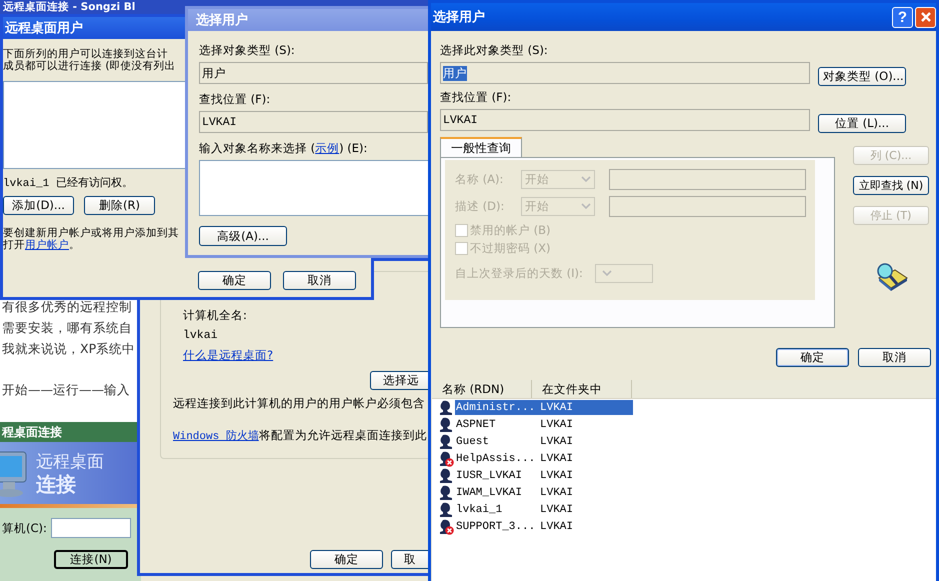  What do you see at coordinates (480, 206) in the screenshot?
I see `field-label: 描述 (D):` at bounding box center [480, 206].